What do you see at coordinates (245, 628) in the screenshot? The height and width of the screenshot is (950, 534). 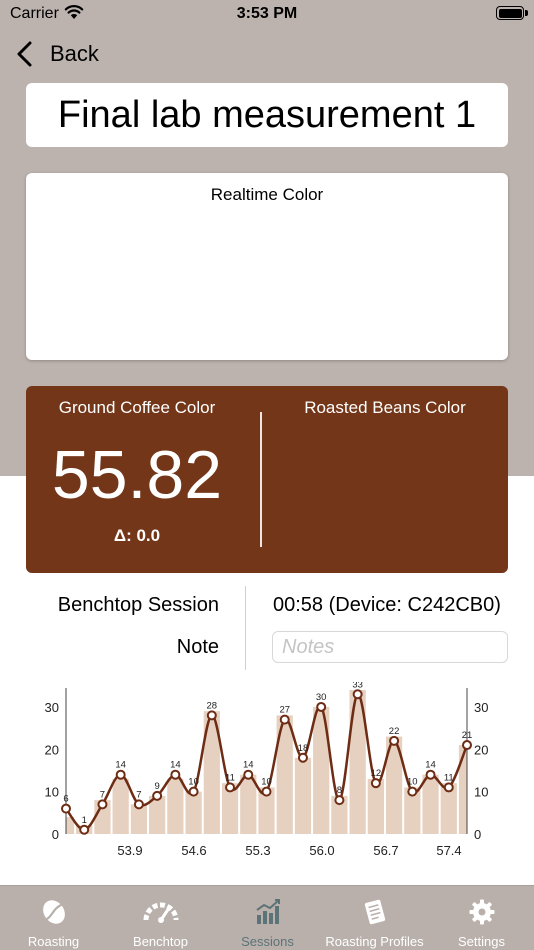 I see `session-divider` at bounding box center [245, 628].